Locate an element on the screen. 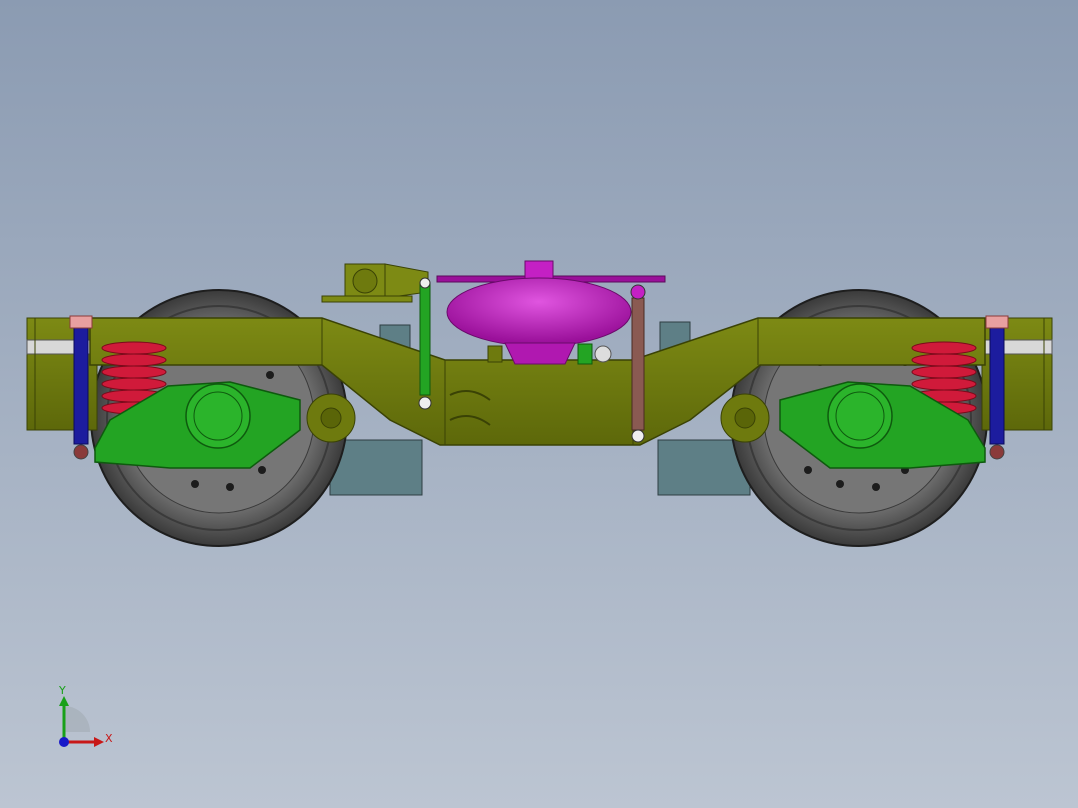 This screenshot has width=1078, height=808. triad-y-label: Y is located at coordinates (62, 690).